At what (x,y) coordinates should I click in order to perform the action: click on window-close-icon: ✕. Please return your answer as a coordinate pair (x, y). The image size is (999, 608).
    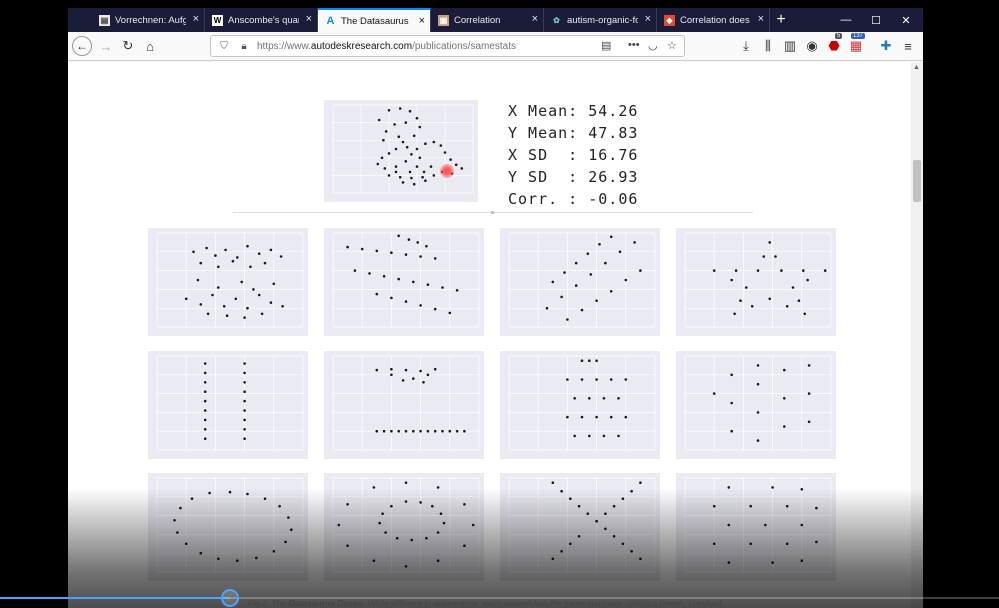
    Looking at the image, I should click on (906, 20).